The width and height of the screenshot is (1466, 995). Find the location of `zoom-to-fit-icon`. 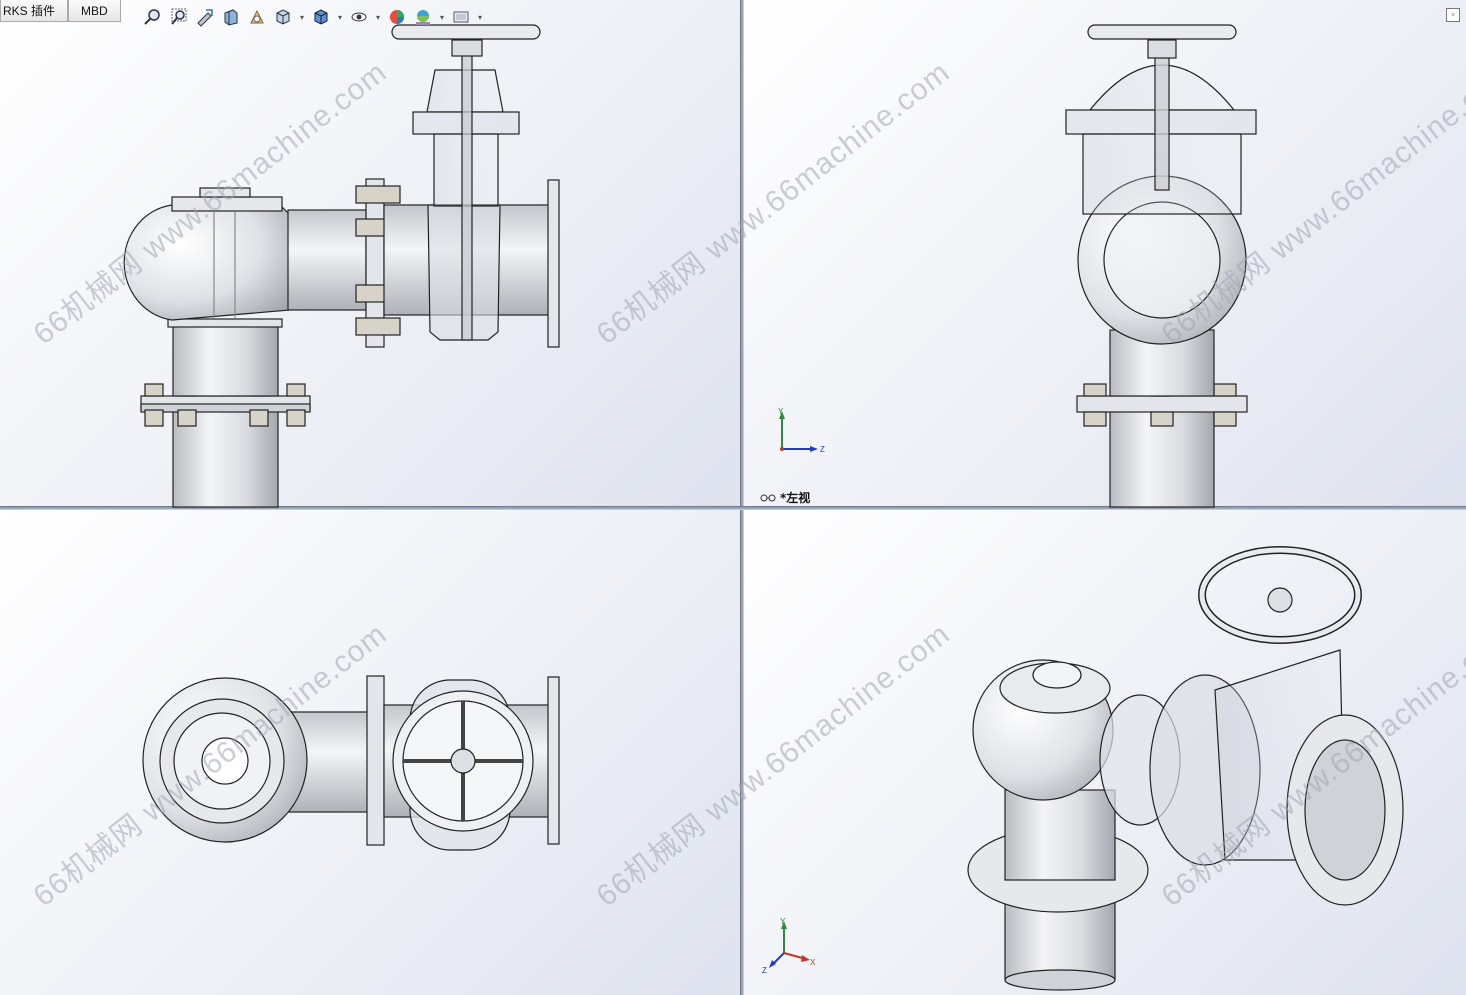

zoom-to-fit-icon is located at coordinates (153, 17).